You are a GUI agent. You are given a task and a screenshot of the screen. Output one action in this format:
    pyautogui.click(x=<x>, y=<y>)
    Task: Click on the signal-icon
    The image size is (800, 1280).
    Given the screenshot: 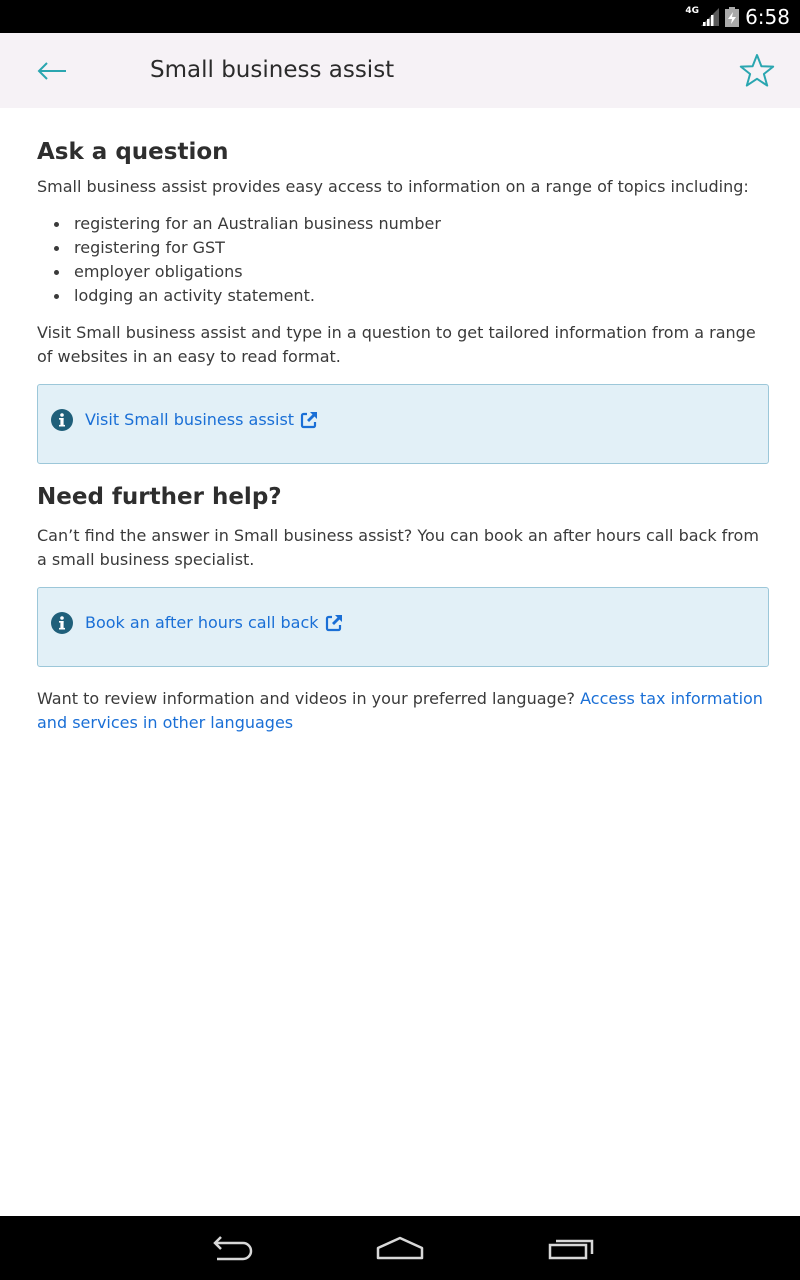 What is the action you would take?
    pyautogui.click(x=710, y=16)
    